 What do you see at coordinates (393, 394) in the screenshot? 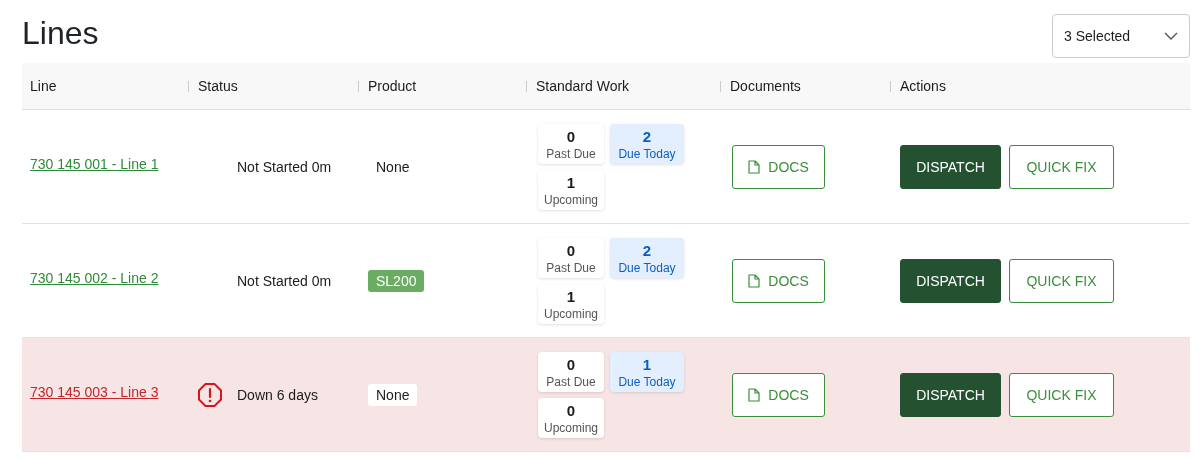
I see `product-text: None` at bounding box center [393, 394].